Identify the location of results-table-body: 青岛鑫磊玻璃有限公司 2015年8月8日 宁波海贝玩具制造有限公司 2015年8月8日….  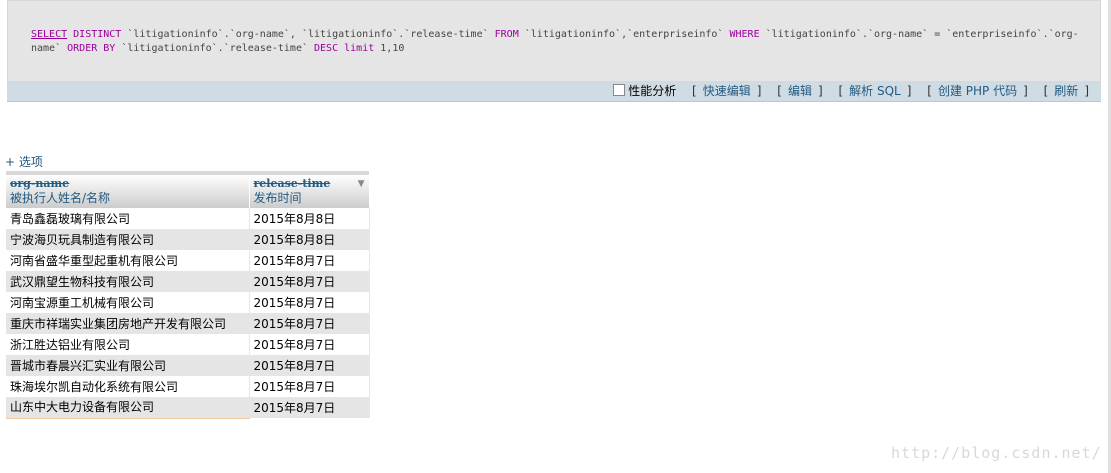
(188, 313).